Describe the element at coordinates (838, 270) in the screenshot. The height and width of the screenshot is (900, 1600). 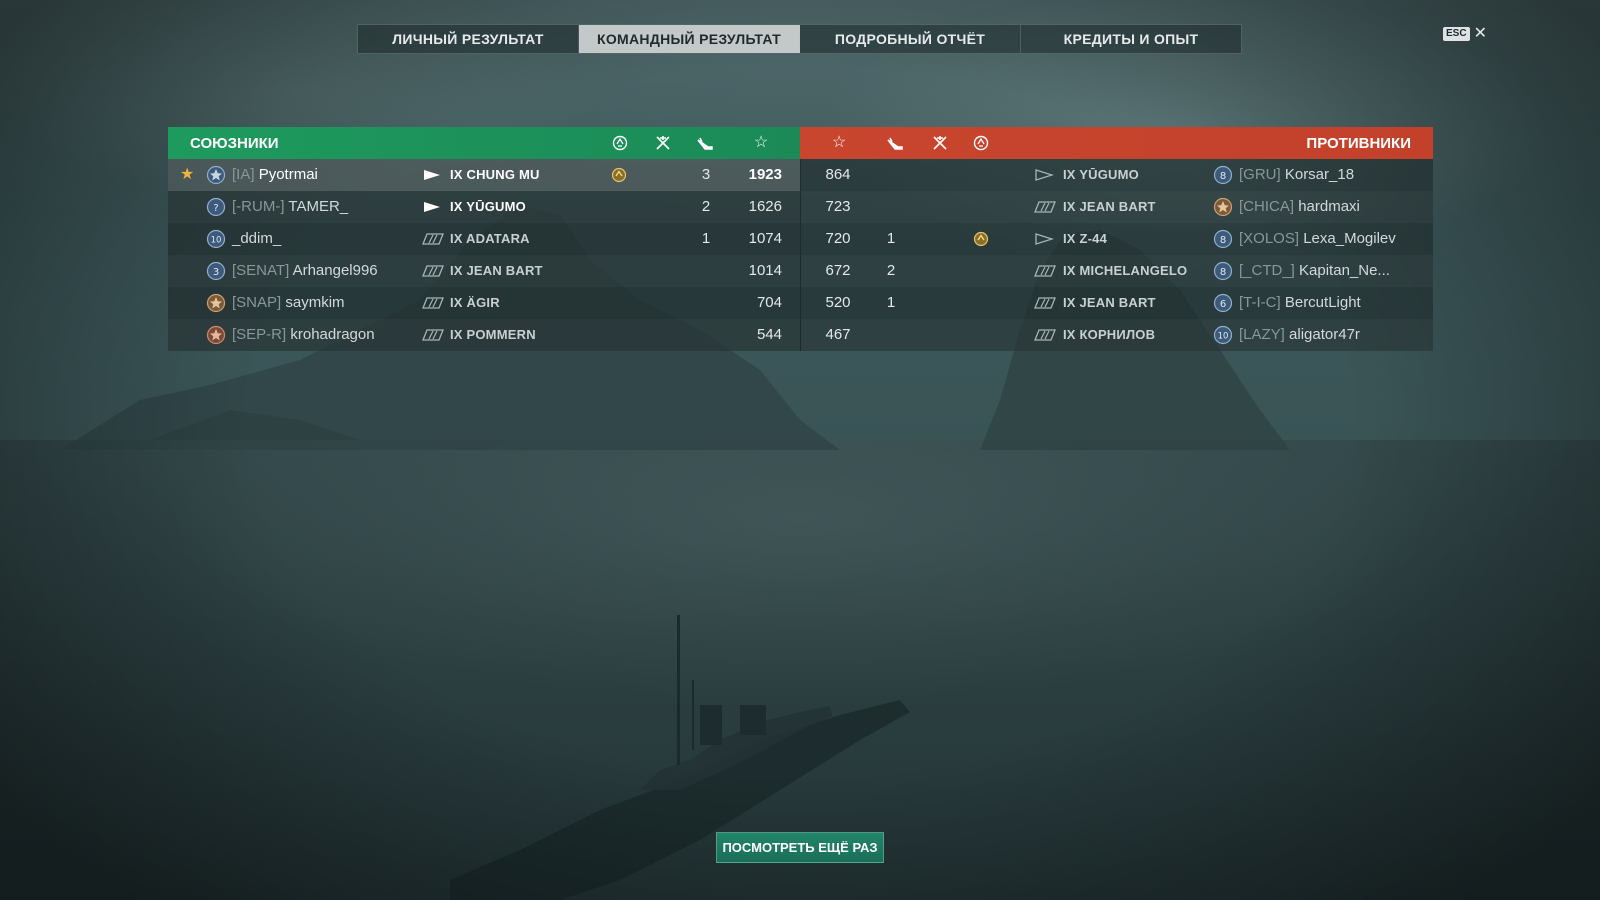
I see `experience-value: 672` at that location.